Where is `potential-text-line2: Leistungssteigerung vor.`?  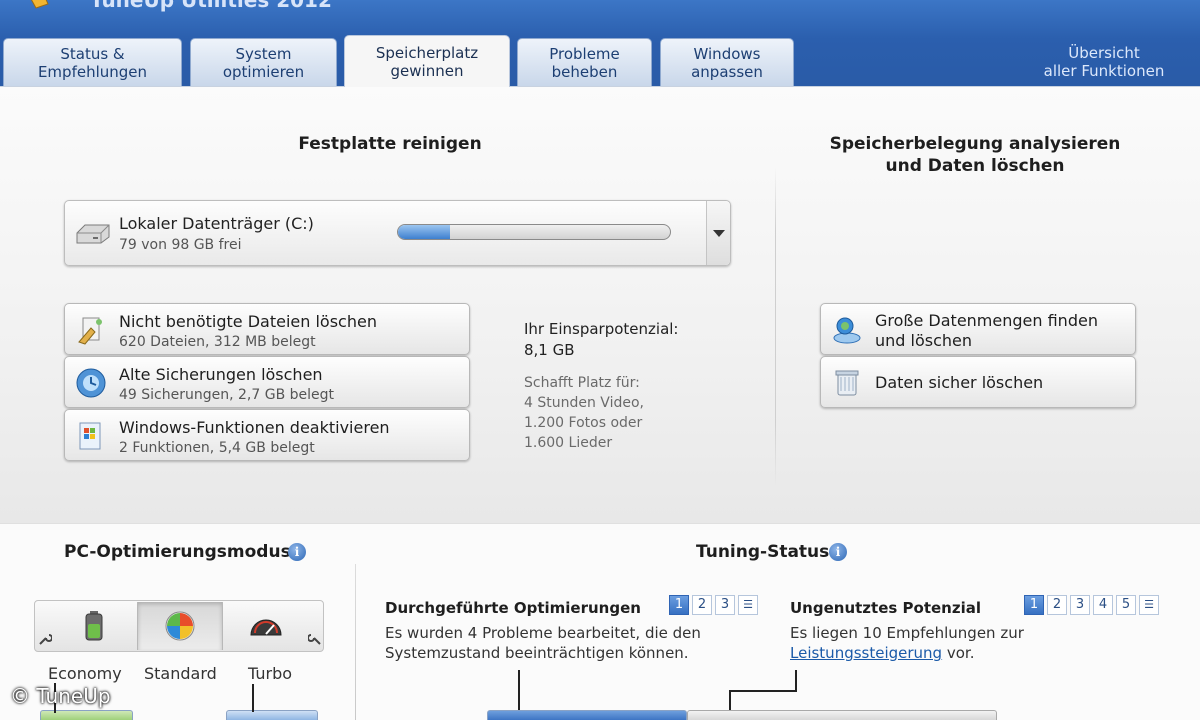 potential-text-line2: Leistungssteigerung vor. is located at coordinates (907, 653).